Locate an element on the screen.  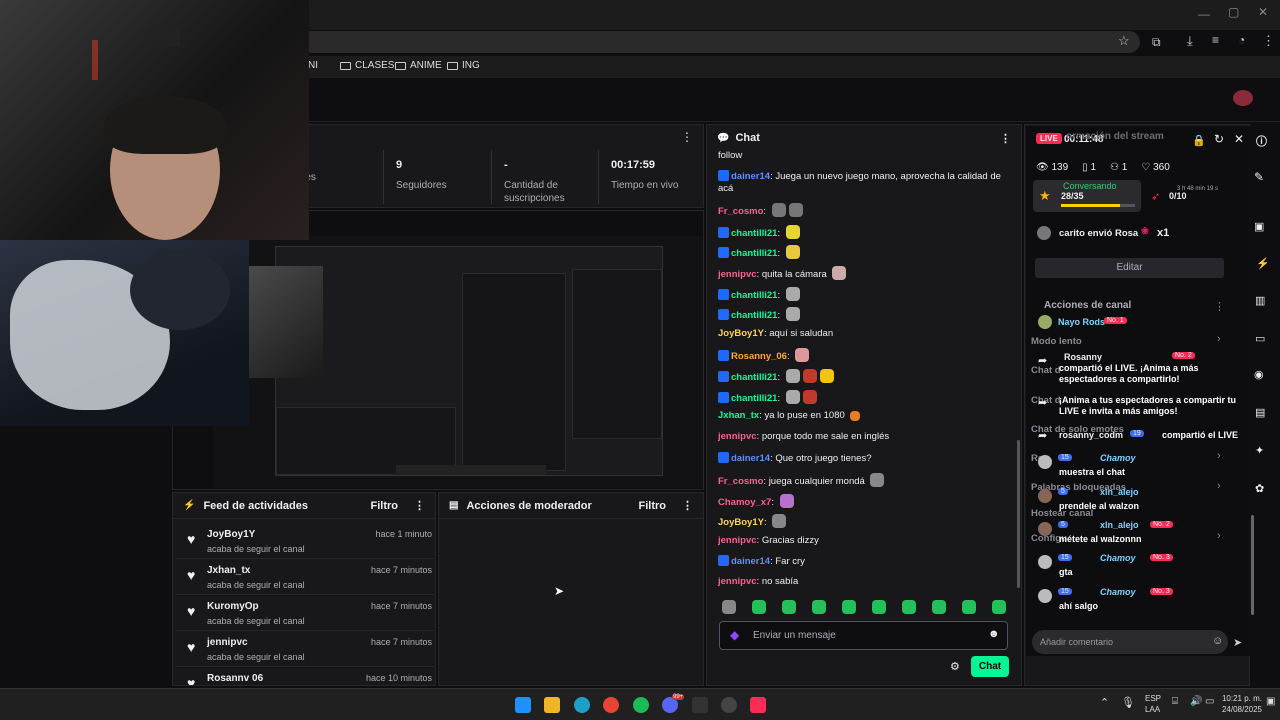
comment-user: Nayo Rods is located at coordinates (1081, 322).